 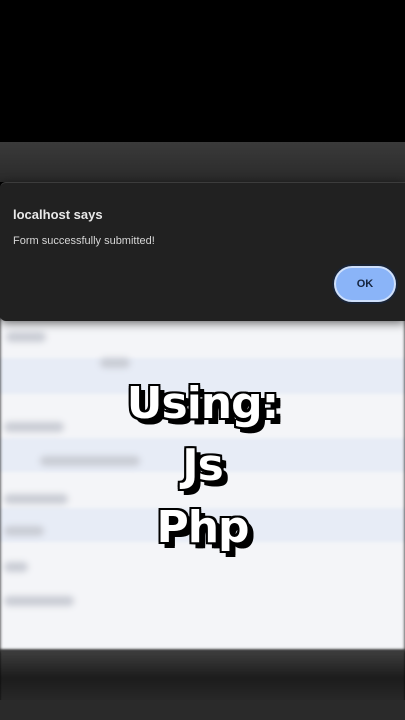 What do you see at coordinates (202, 162) in the screenshot?
I see `dimmed-browser-header` at bounding box center [202, 162].